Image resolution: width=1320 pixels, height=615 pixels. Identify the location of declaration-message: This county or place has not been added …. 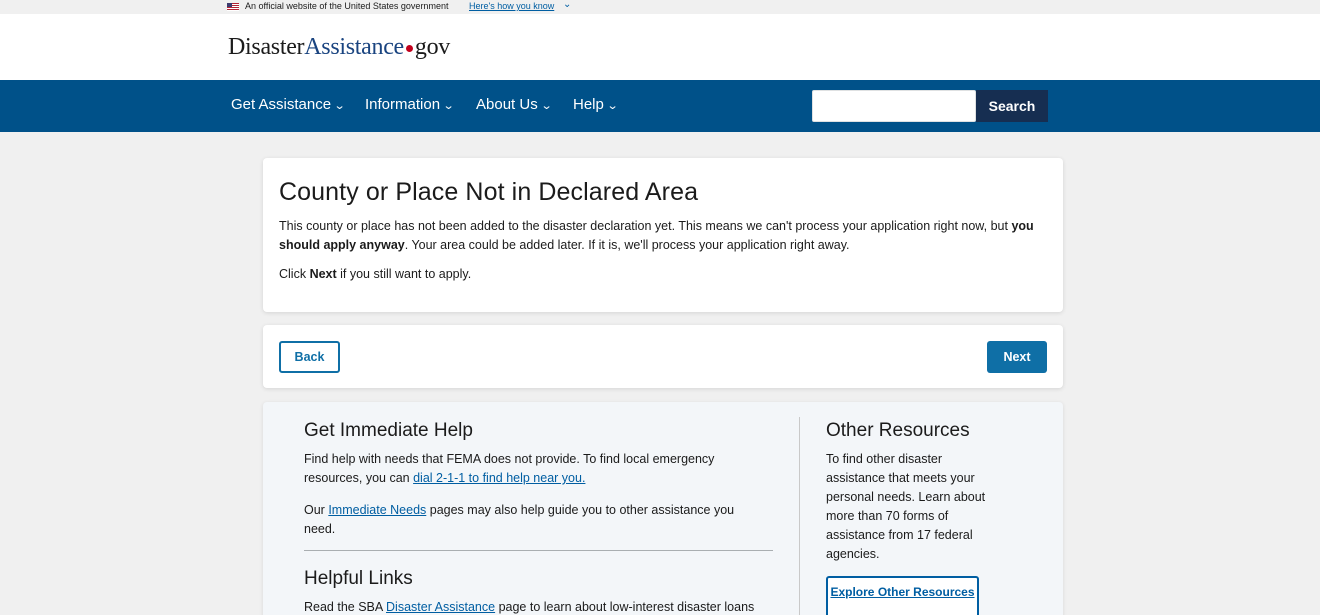
(664, 236).